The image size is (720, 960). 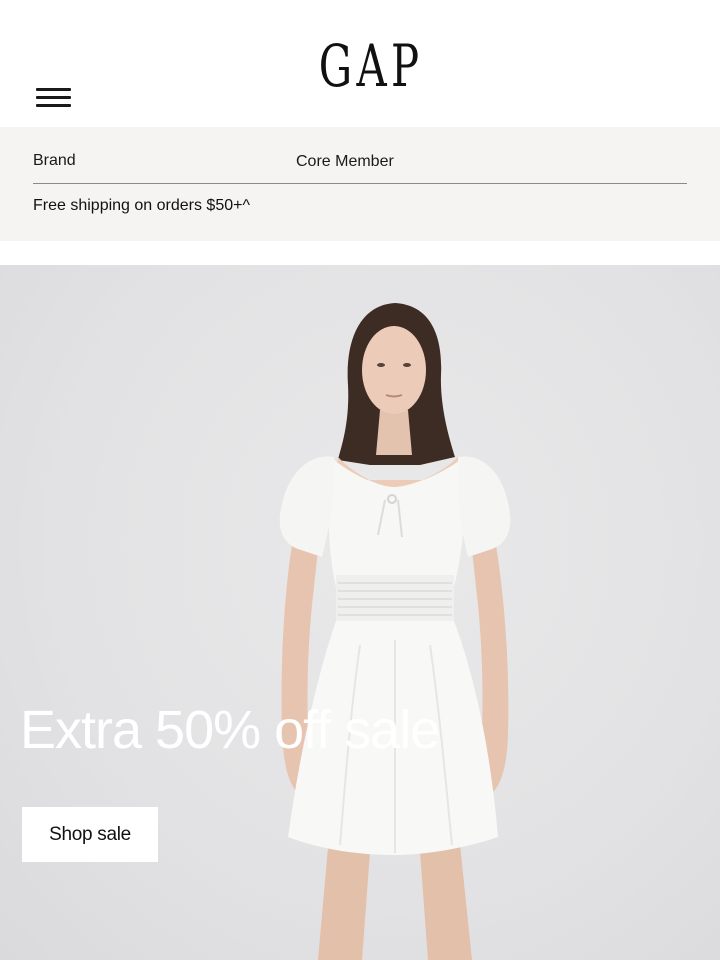 What do you see at coordinates (345, 161) in the screenshot?
I see `membership-tier-label: Core Member` at bounding box center [345, 161].